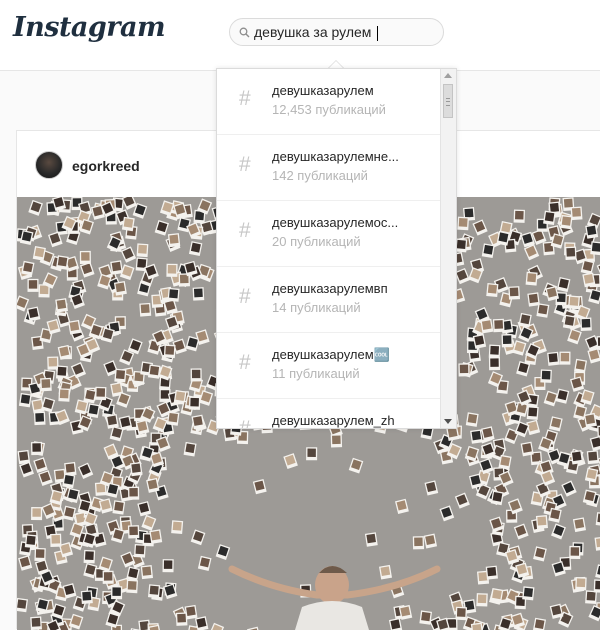 Image resolution: width=600 pixels, height=630 pixels. I want to click on scroll-up-arrow-icon, so click(448, 75).